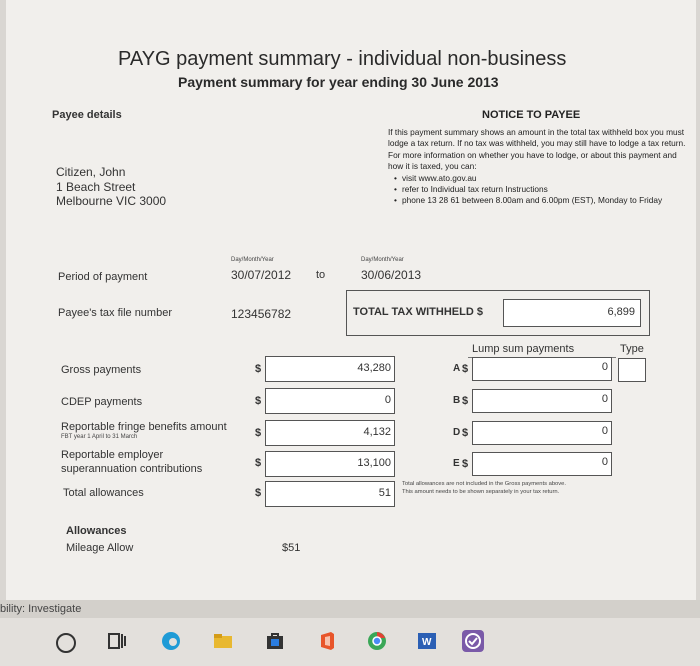  What do you see at coordinates (132, 469) in the screenshot?
I see `employer-super-label-line2: superannuation contributions` at bounding box center [132, 469].